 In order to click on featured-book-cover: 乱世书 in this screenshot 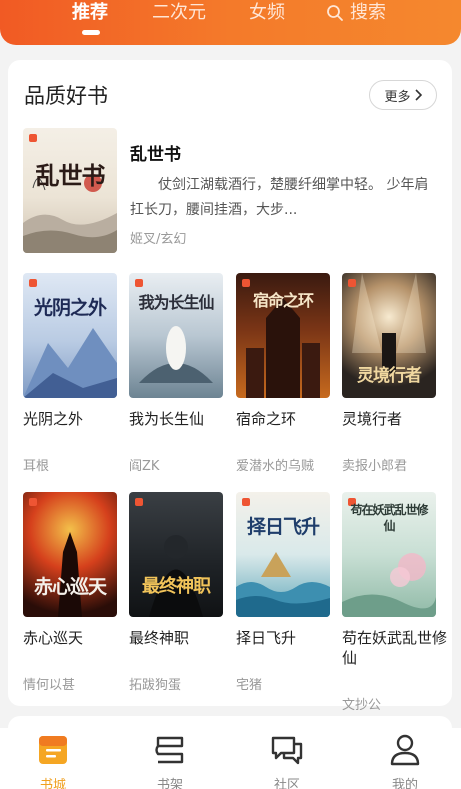, I will do `click(70, 190)`.